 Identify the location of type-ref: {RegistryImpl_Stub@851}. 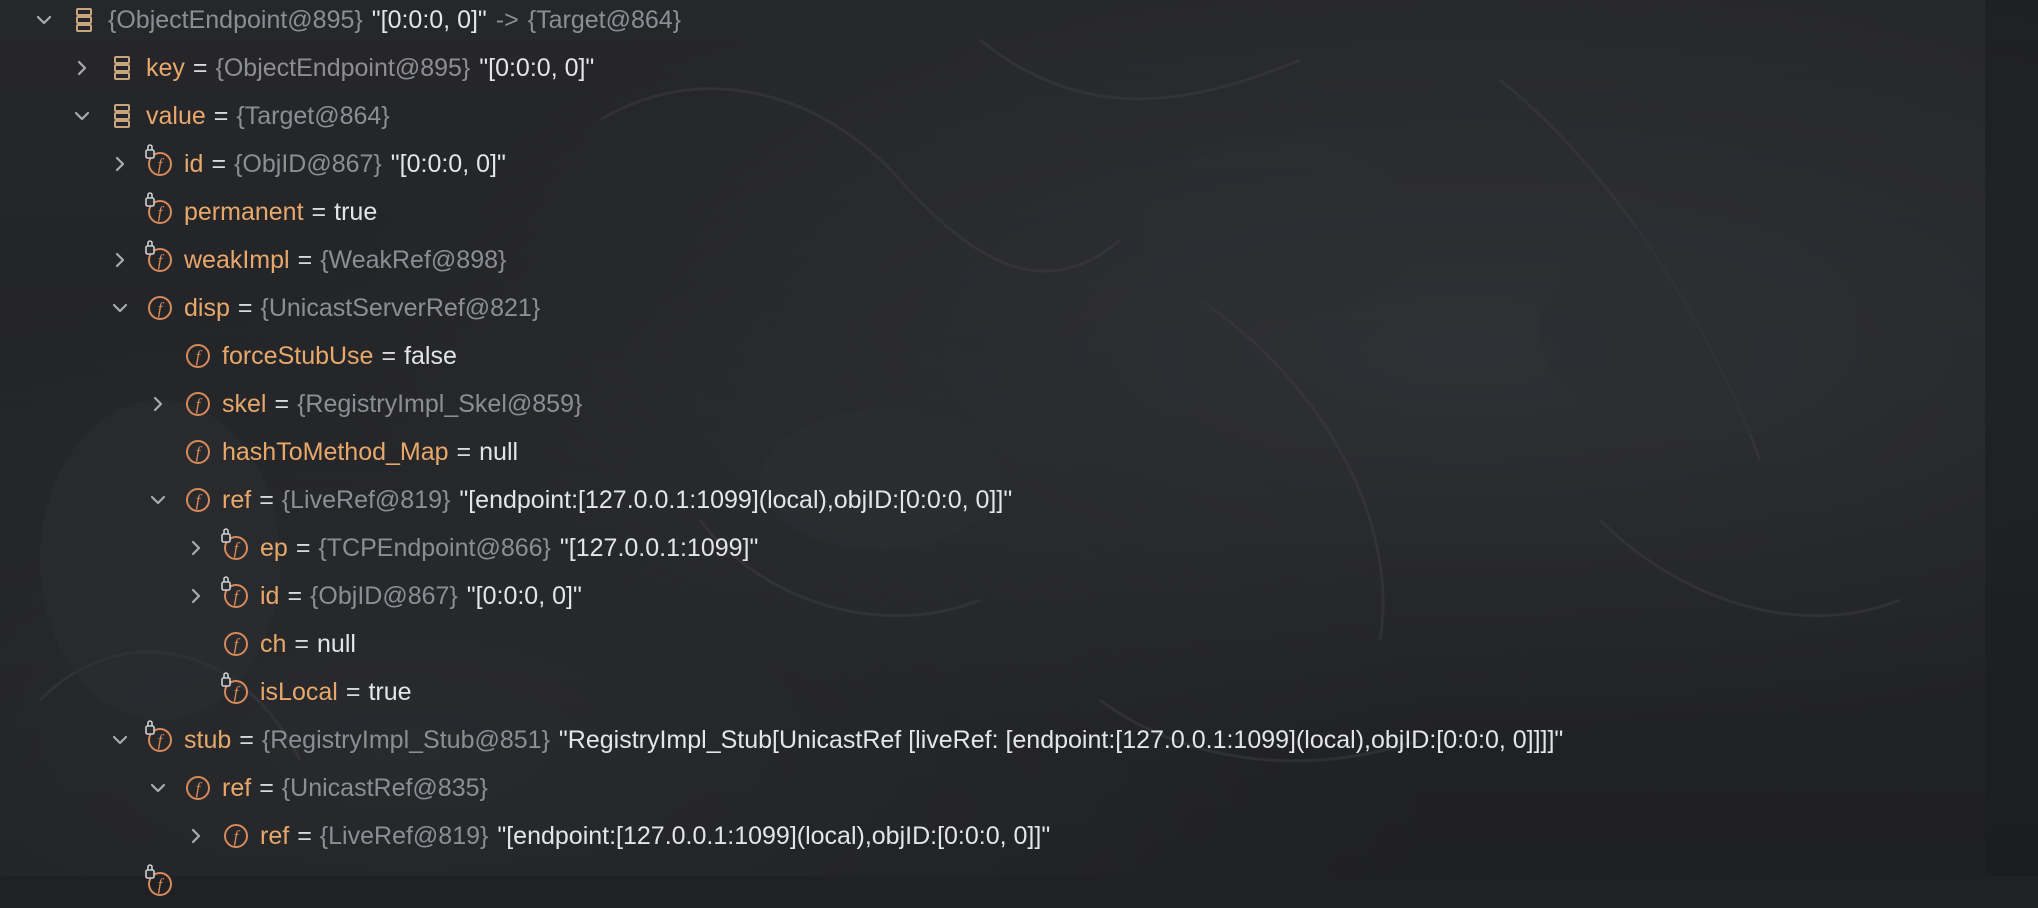
(405, 739).